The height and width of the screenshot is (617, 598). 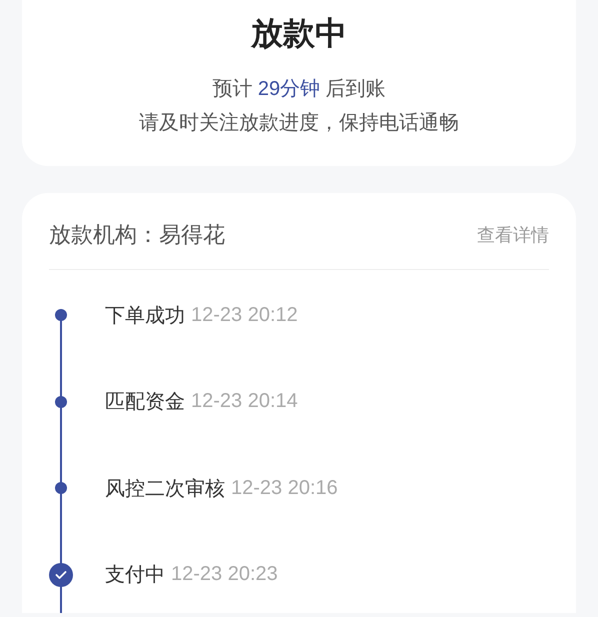 What do you see at coordinates (244, 402) in the screenshot?
I see `step-time: 12-23 20:14` at bounding box center [244, 402].